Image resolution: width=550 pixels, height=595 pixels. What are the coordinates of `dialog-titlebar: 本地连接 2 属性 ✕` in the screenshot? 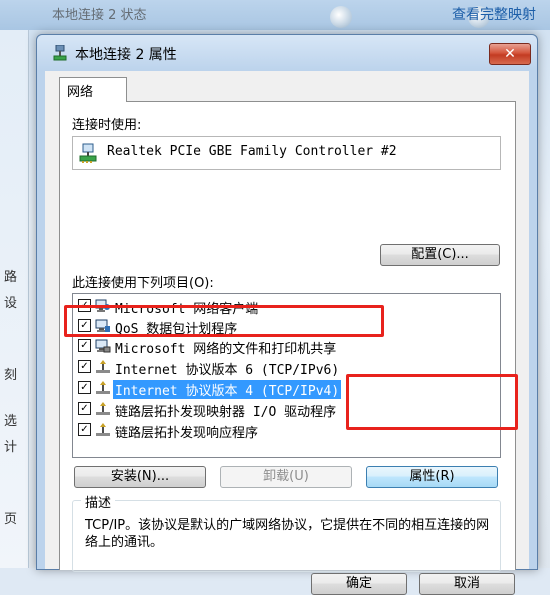 It's located at (287, 53).